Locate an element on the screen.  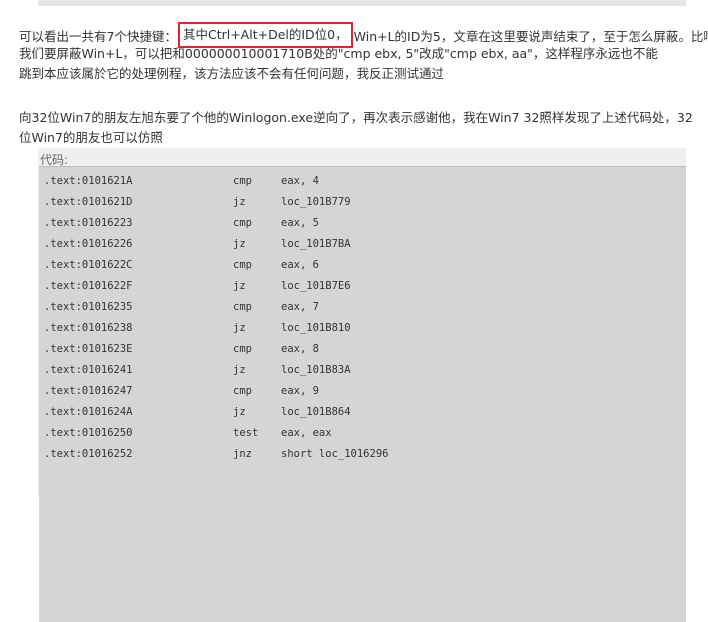
code-operands: eax, 7 is located at coordinates (300, 307).